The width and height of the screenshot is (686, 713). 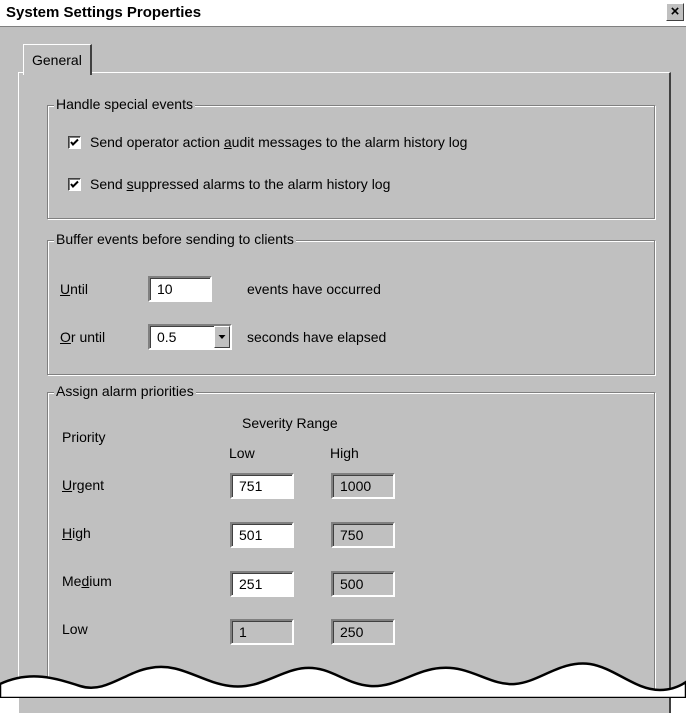 I want to click on label-mnemonic: H, so click(x=67, y=533).